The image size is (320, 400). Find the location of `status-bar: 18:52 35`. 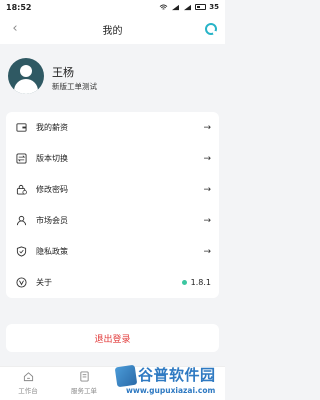

status-bar: 18:52 35 is located at coordinates (112, 7).